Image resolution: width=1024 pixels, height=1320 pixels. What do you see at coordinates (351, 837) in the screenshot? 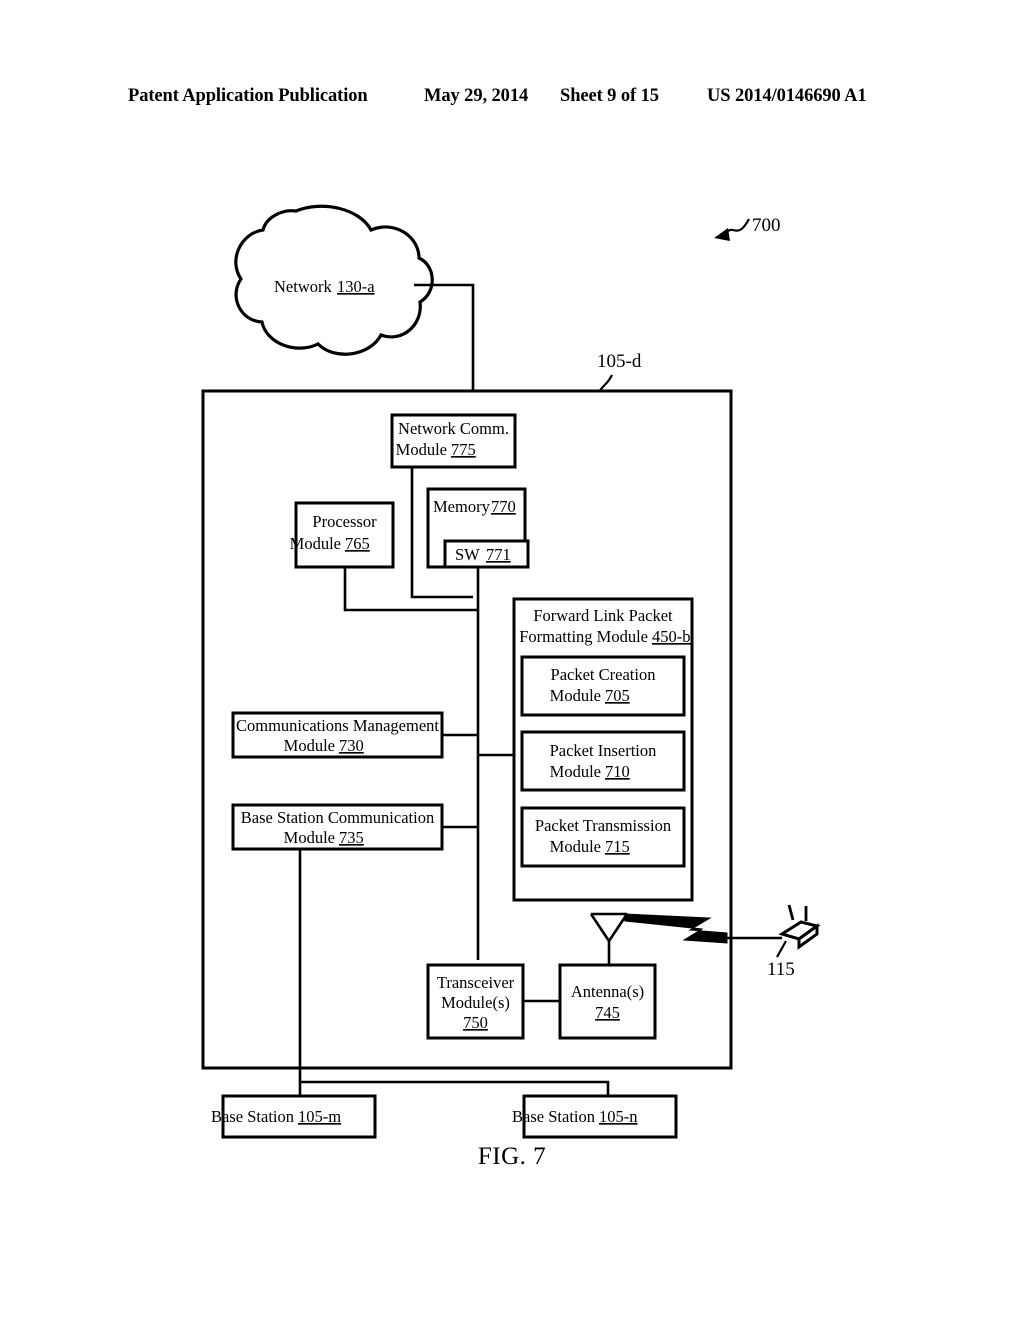
I see `base-station-comm-ref: 735` at bounding box center [351, 837].